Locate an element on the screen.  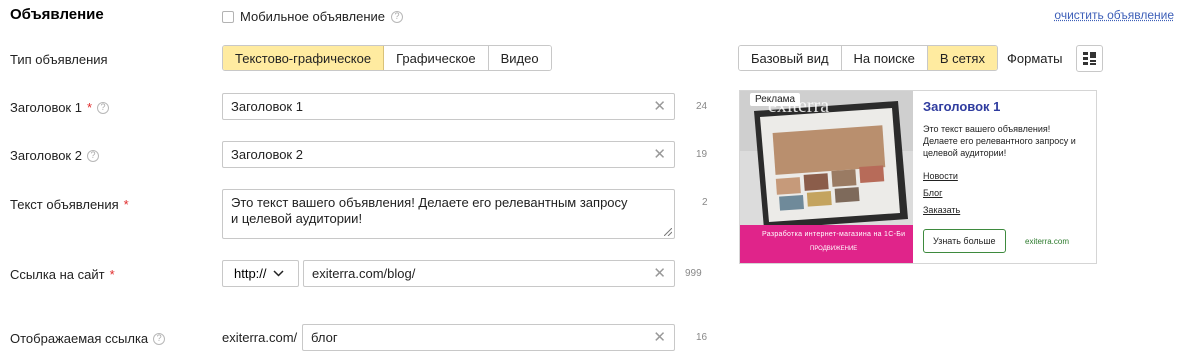
image-caption: Разработка интернет-магазина на 1С-Би is located at coordinates (834, 234).